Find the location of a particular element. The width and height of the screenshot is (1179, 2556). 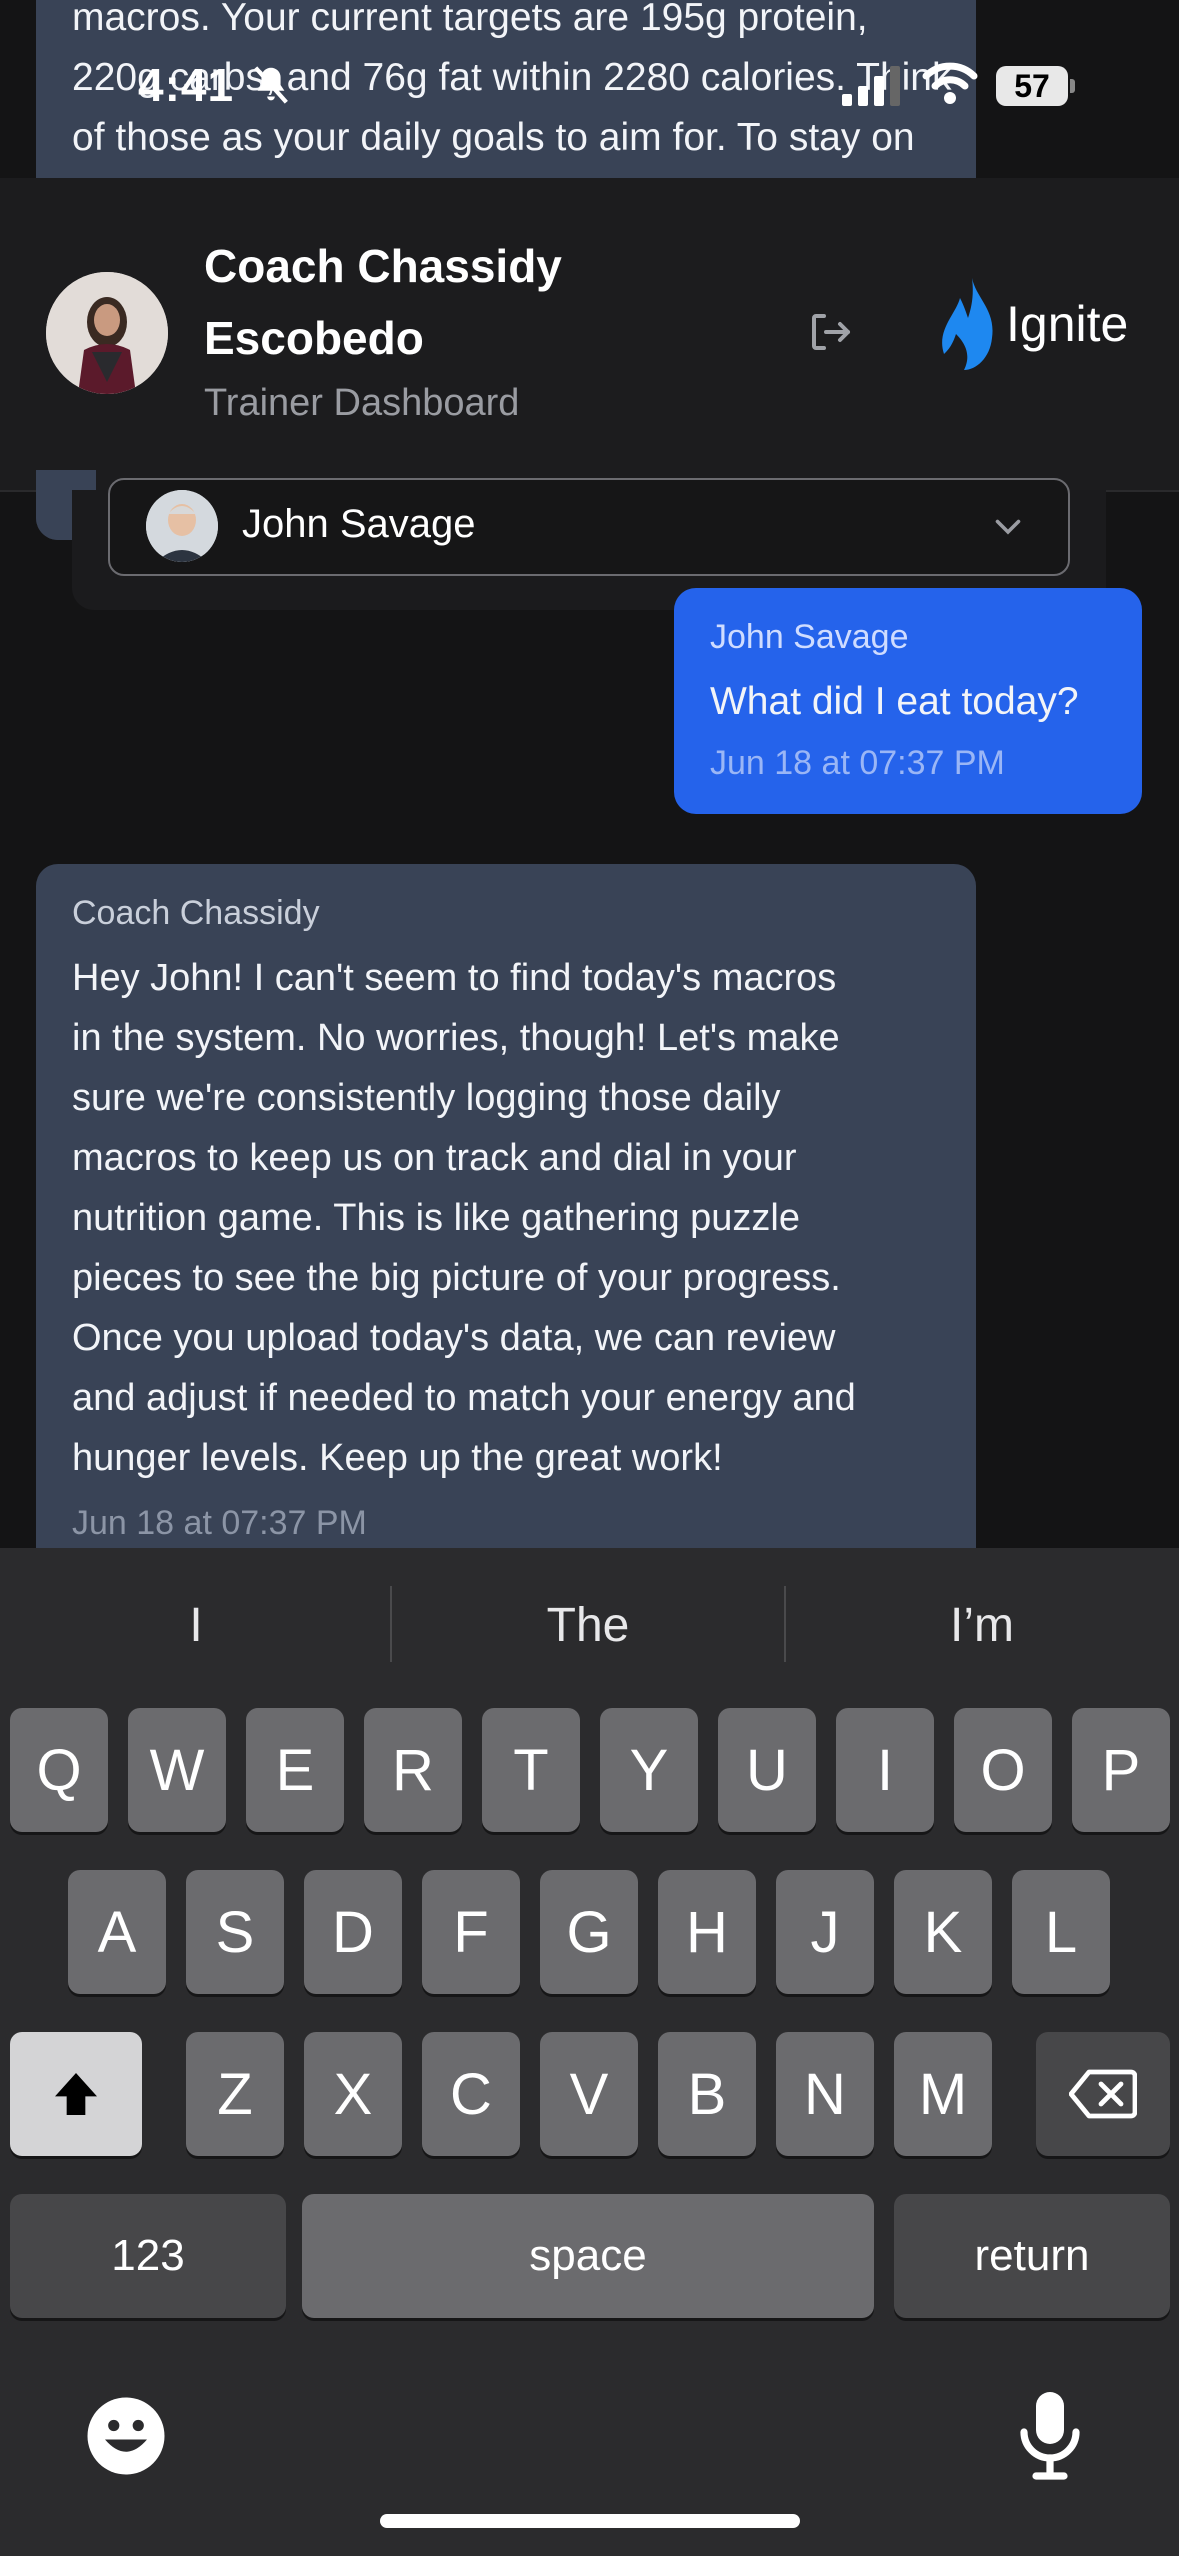

key-y: Y is located at coordinates (649, 1770).